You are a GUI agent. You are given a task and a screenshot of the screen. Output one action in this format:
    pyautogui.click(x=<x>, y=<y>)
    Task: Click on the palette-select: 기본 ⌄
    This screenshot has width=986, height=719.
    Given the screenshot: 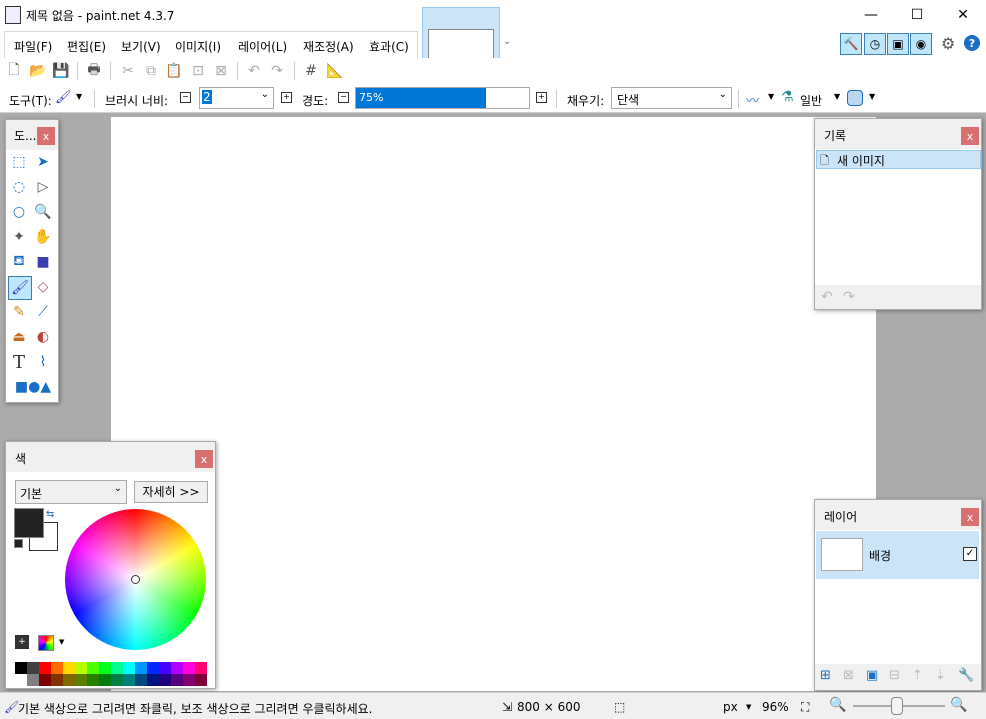 What is the action you would take?
    pyautogui.click(x=71, y=492)
    